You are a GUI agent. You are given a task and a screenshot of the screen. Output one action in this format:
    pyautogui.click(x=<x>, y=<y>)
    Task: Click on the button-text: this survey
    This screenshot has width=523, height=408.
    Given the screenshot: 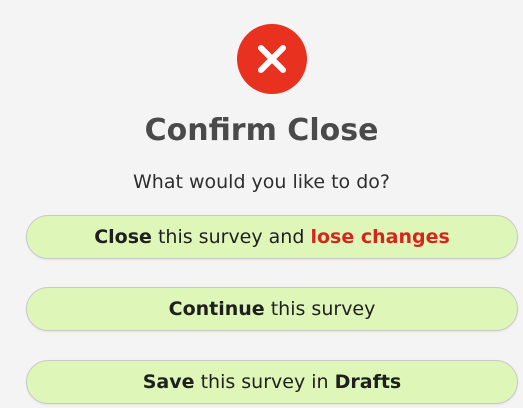 What is the action you would take?
    pyautogui.click(x=320, y=309)
    